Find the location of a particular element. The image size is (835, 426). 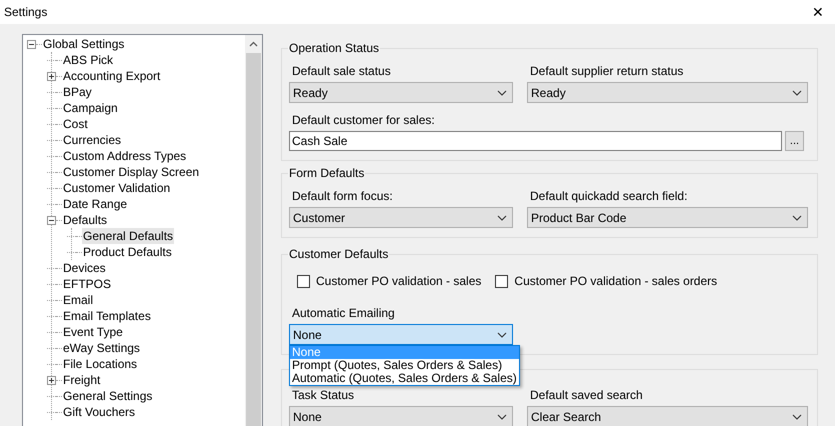

group-title: Customer Defaults is located at coordinates (339, 254).